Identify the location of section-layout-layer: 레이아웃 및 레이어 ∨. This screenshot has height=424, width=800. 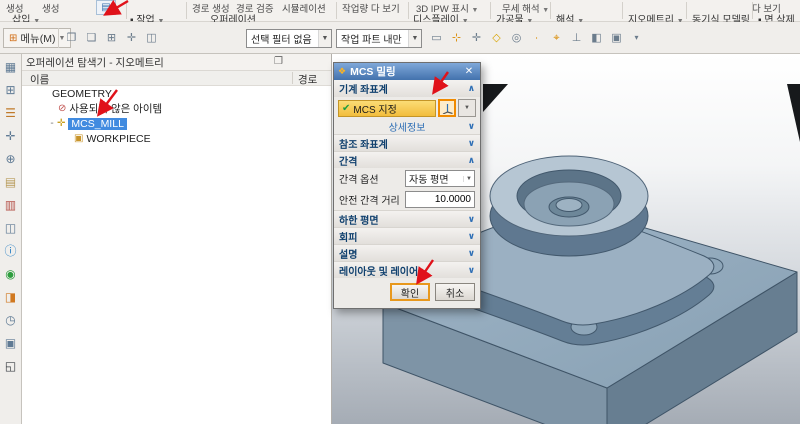
(407, 269).